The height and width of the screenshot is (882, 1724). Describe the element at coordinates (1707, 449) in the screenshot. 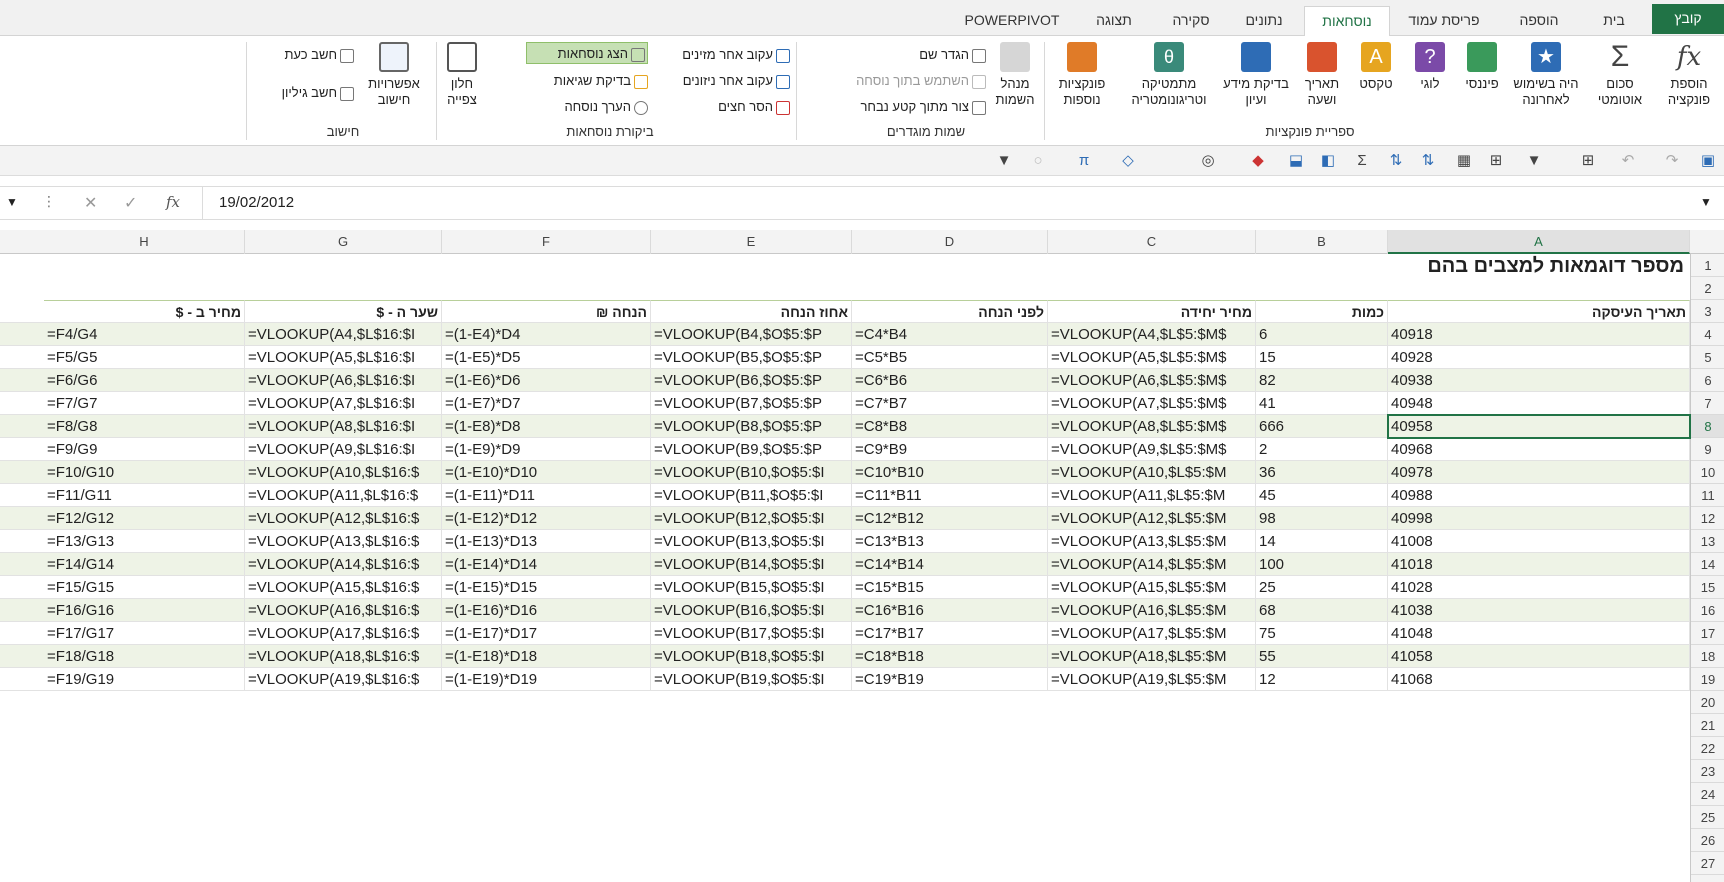

I see `row-header-9: 9` at that location.